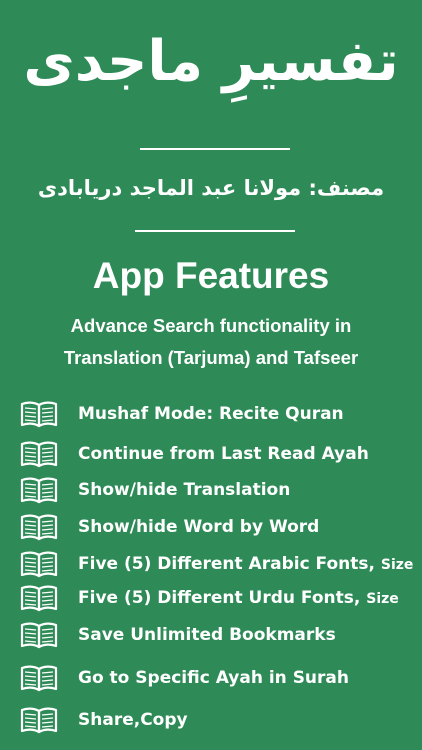 The image size is (422, 750). Describe the element at coordinates (223, 454) in the screenshot. I see `feature-label: Continue from Last Read Ayah` at that location.